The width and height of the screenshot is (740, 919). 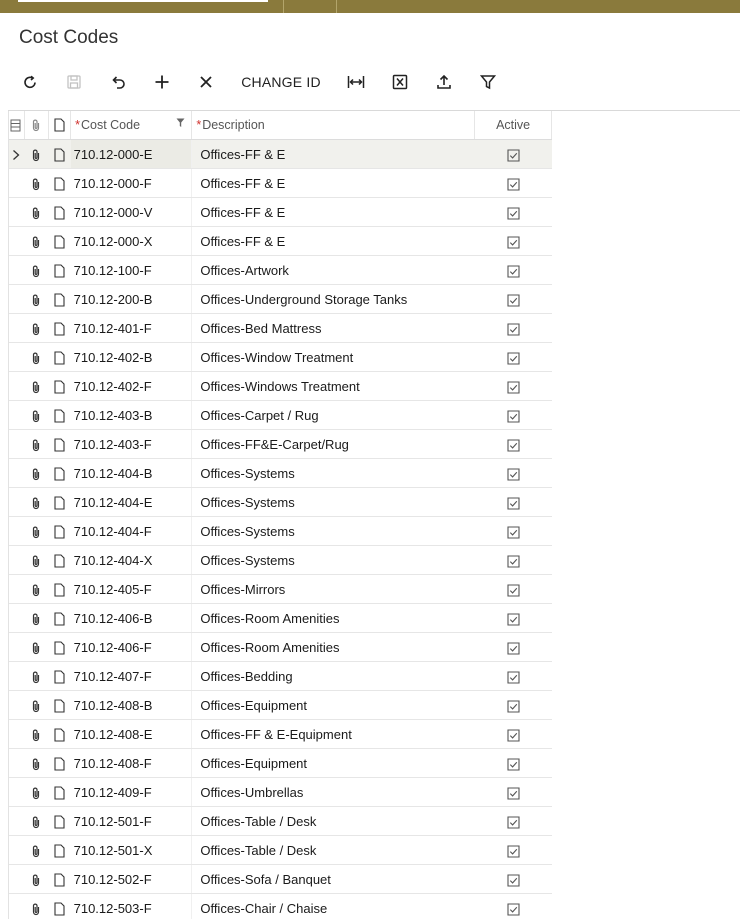 I want to click on filter-button, so click(x=488, y=82).